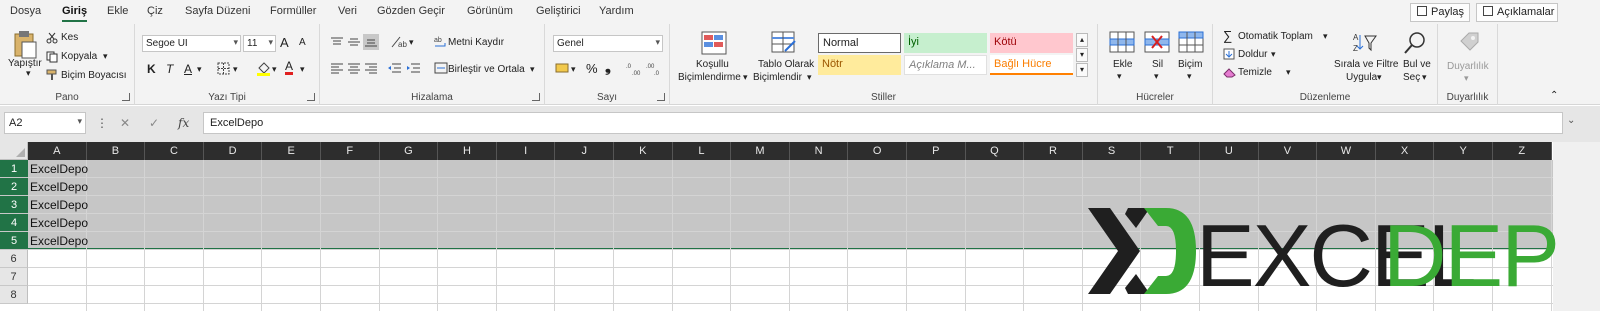 This screenshot has height=311, width=1600. What do you see at coordinates (263, 68) in the screenshot?
I see `fill-color-icon` at bounding box center [263, 68].